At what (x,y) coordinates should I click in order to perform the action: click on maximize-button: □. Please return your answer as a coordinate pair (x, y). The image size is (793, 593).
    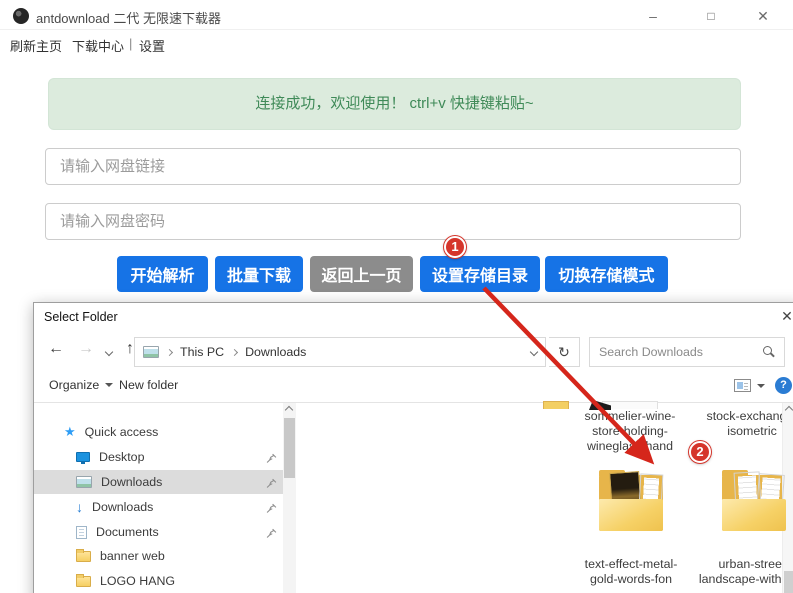
    Looking at the image, I should click on (711, 16).